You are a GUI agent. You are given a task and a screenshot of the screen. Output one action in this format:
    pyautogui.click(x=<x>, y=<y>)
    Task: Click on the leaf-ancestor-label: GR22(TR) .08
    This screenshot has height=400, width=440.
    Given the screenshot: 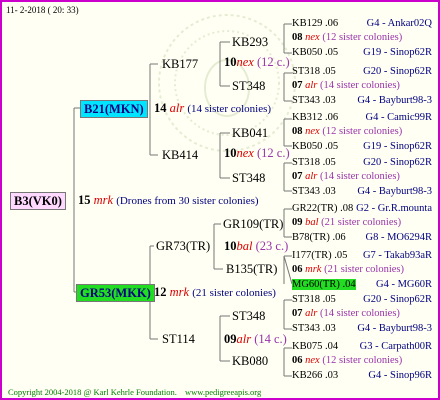 What is the action you would take?
    pyautogui.click(x=322, y=208)
    